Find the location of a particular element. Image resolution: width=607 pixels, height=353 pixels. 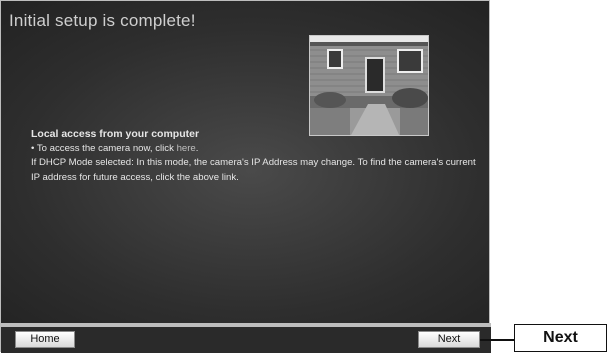

house-photo-image is located at coordinates (369, 85).